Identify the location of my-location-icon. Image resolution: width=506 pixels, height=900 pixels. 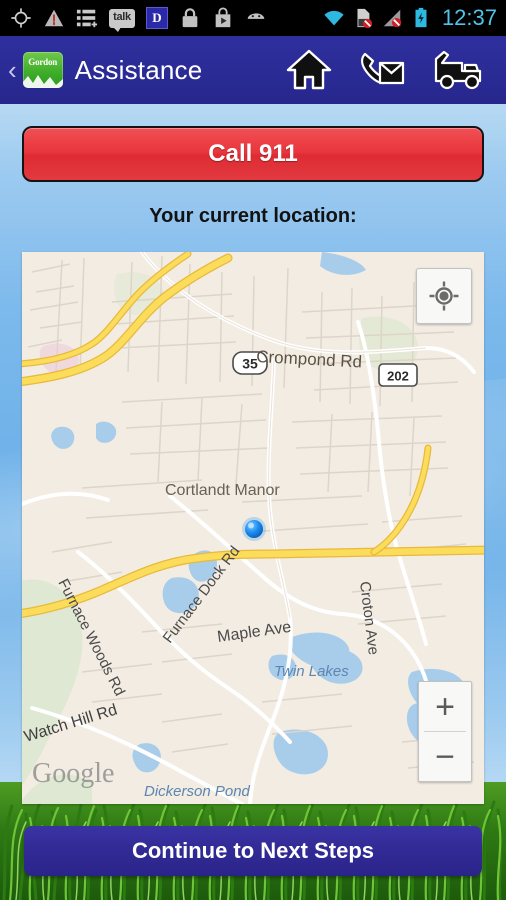
(444, 296).